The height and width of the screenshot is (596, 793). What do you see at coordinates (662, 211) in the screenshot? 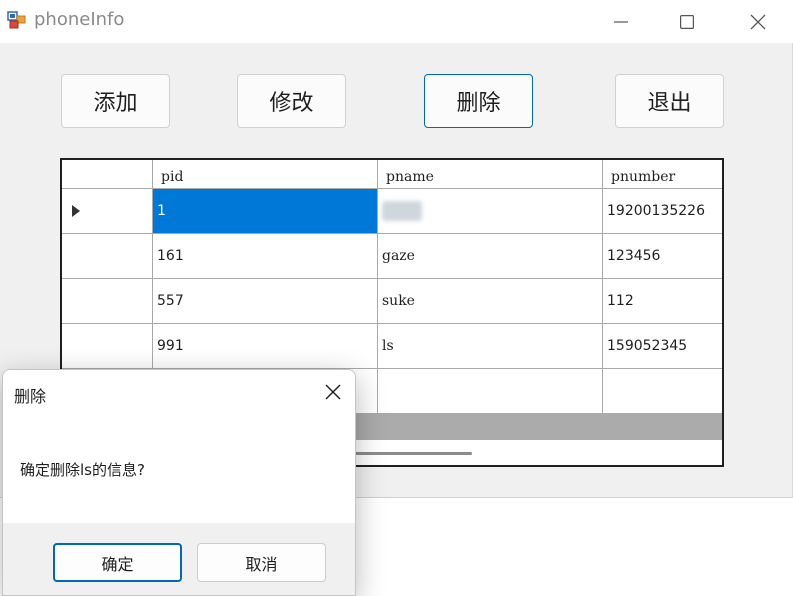
I see `table-cell-pnumber: 19200135226` at bounding box center [662, 211].